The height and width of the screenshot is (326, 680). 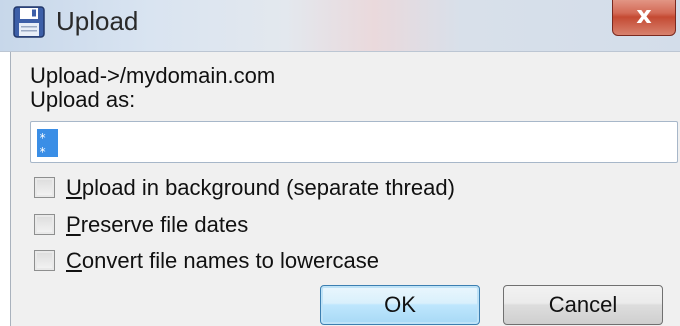 I want to click on option-label-text: onvert file names to lowercase, so click(x=230, y=260).